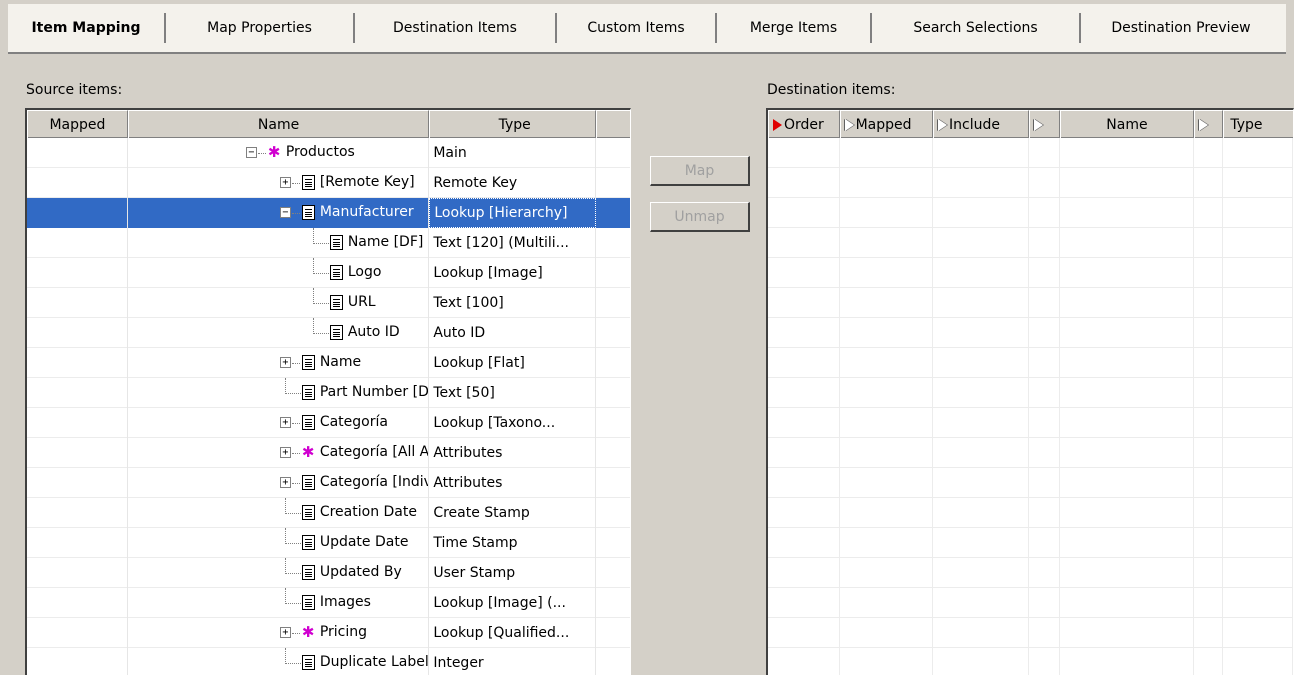  I want to click on table-row: Auto ID Auto ID, so click(328, 333).